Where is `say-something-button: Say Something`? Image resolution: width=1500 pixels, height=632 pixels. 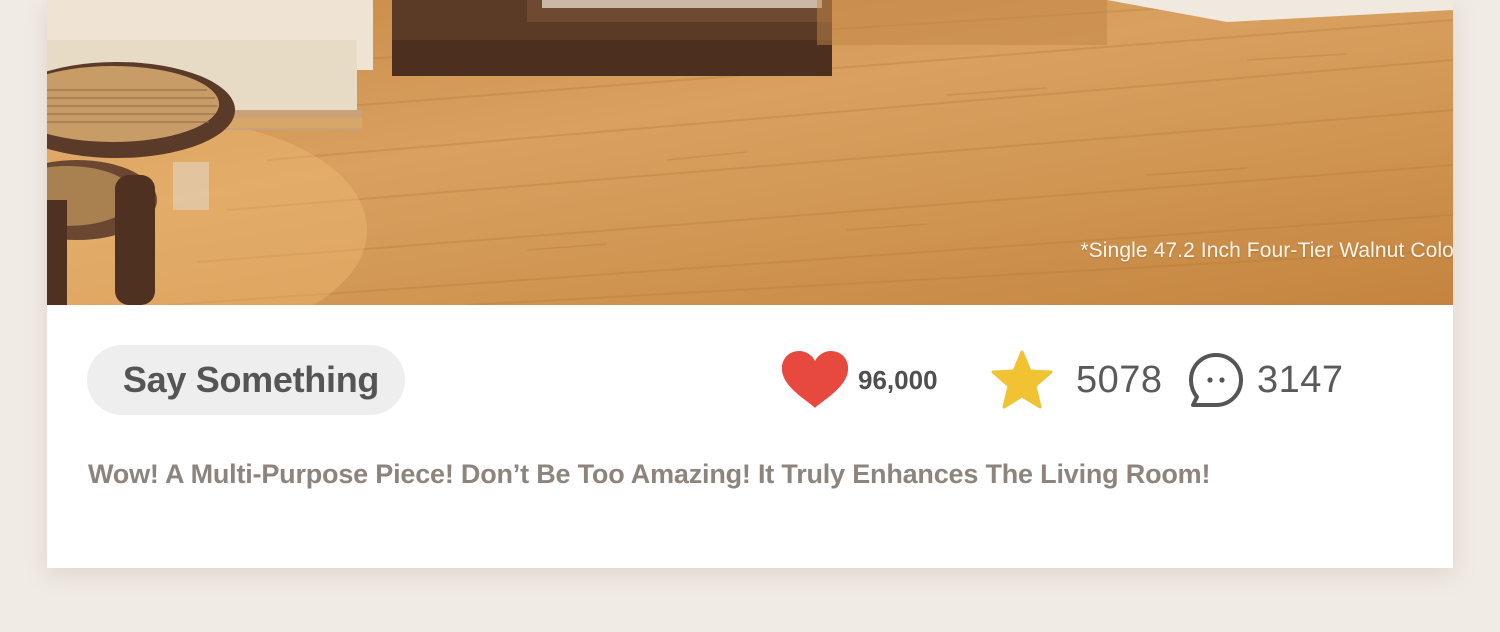
say-something-button: Say Something is located at coordinates (246, 380).